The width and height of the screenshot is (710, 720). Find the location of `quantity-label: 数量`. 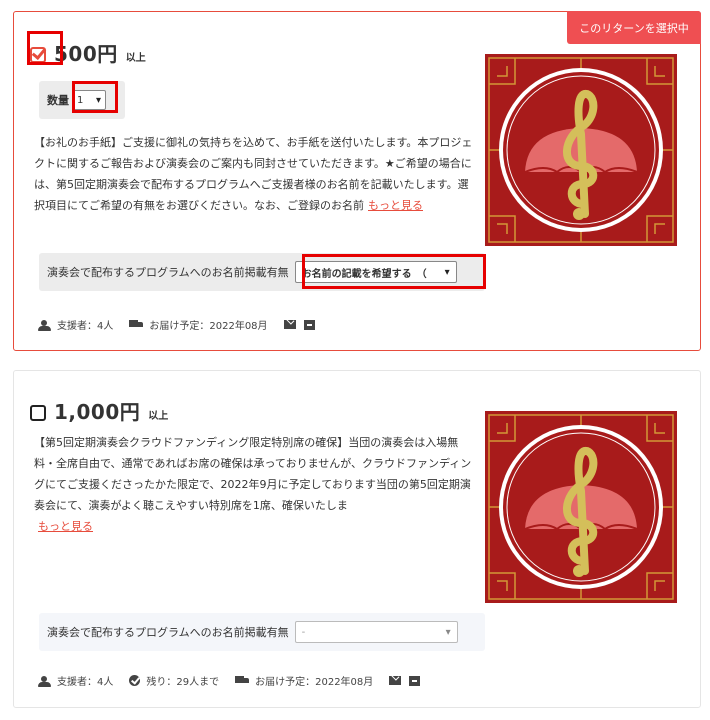

quantity-label: 数量 is located at coordinates (58, 100).